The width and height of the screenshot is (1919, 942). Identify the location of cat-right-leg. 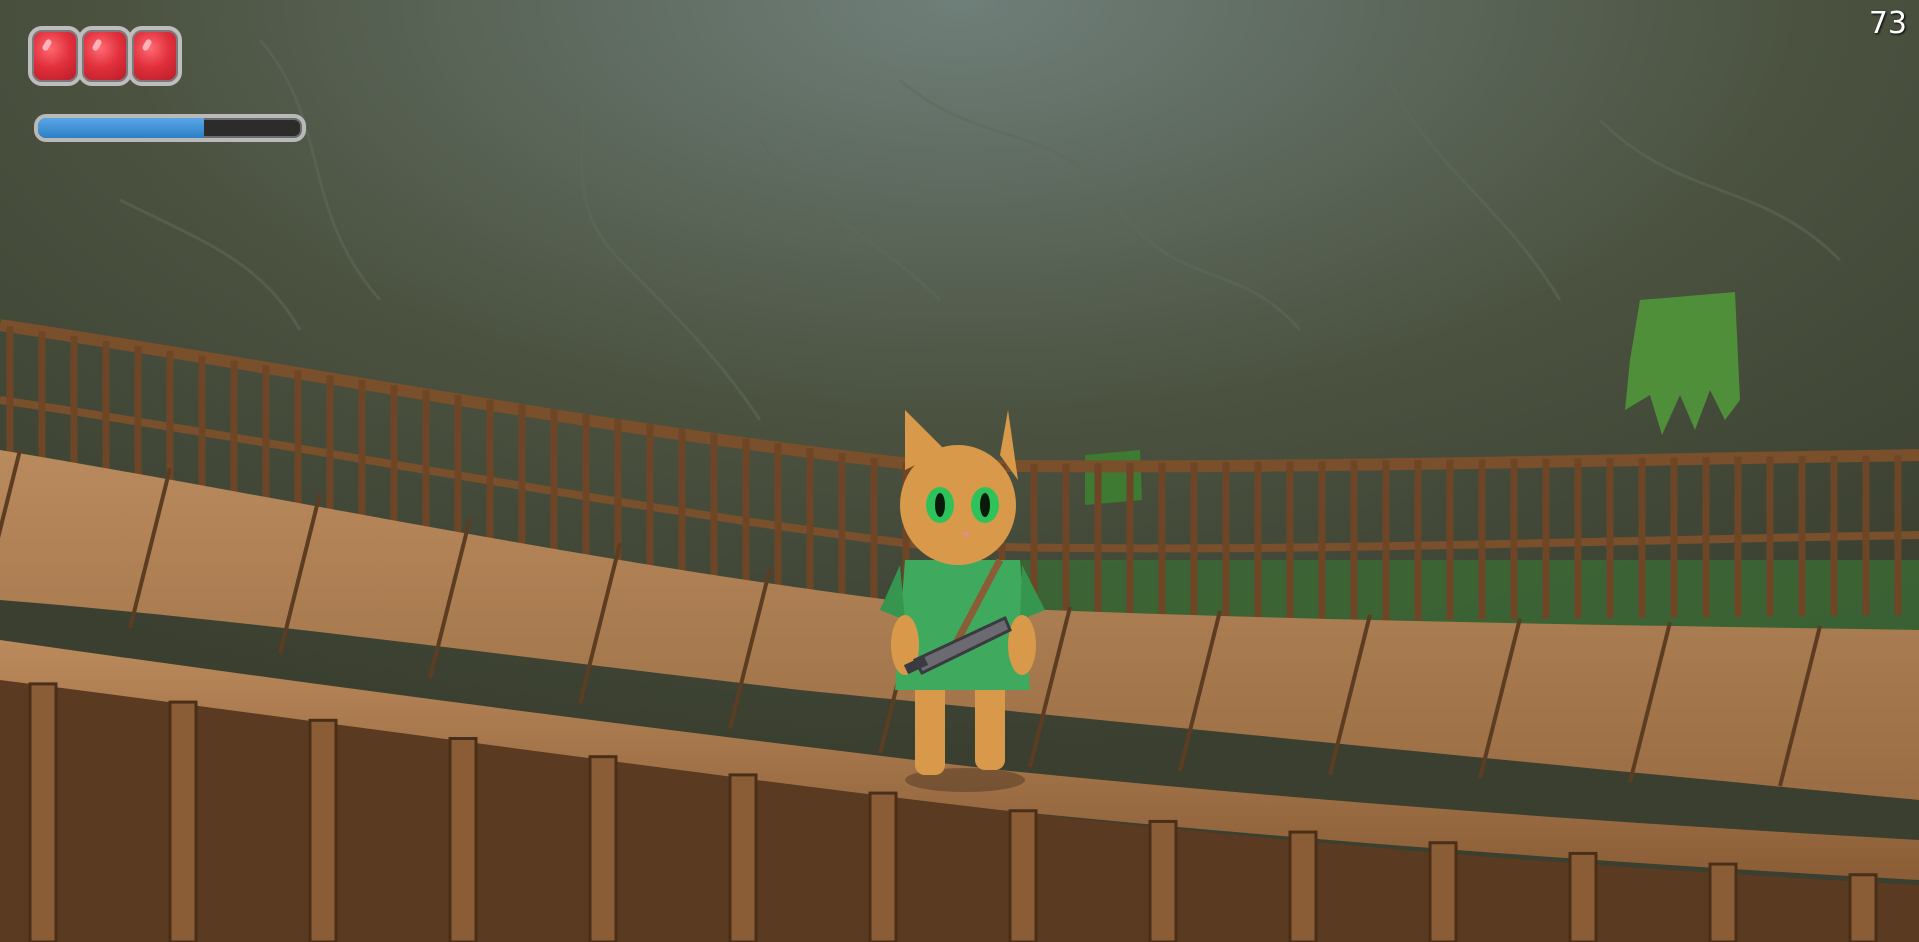
(990, 725).